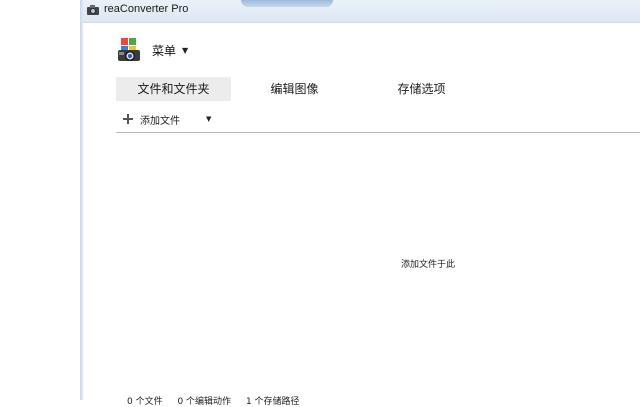 The width and height of the screenshot is (640, 407). What do you see at coordinates (40, 200) in the screenshot?
I see `desktop-background` at bounding box center [40, 200].